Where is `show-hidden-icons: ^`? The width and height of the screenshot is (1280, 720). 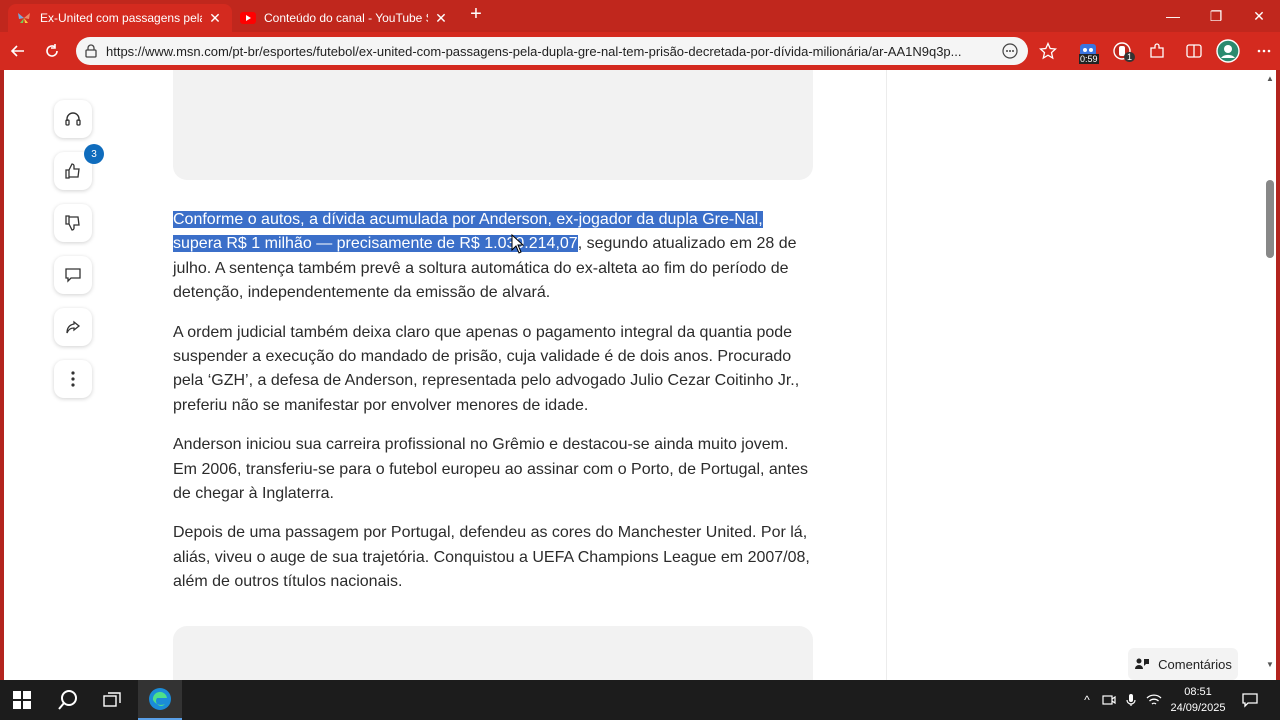 show-hidden-icons: ^ is located at coordinates (1087, 700).